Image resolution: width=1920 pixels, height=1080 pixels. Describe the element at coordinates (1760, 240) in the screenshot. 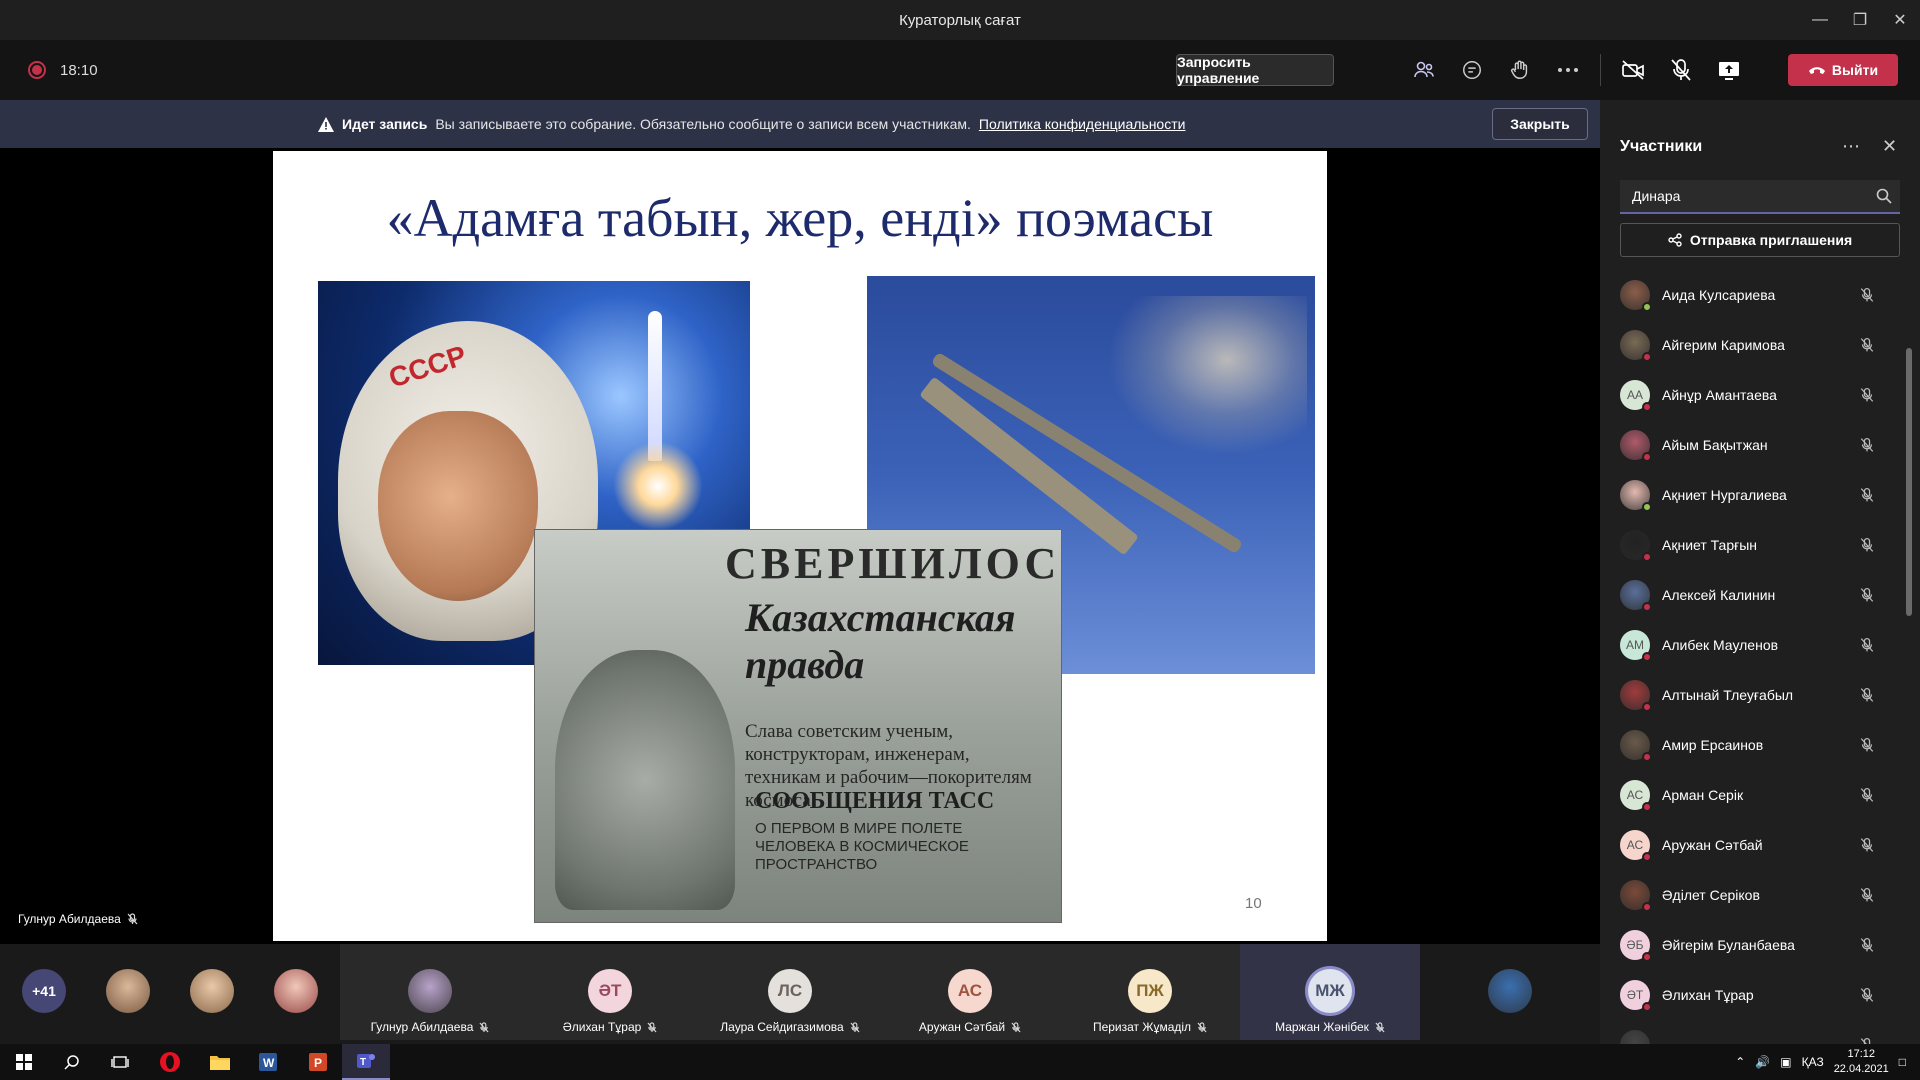

I see `send-invite-button: Отправка приглашения` at that location.